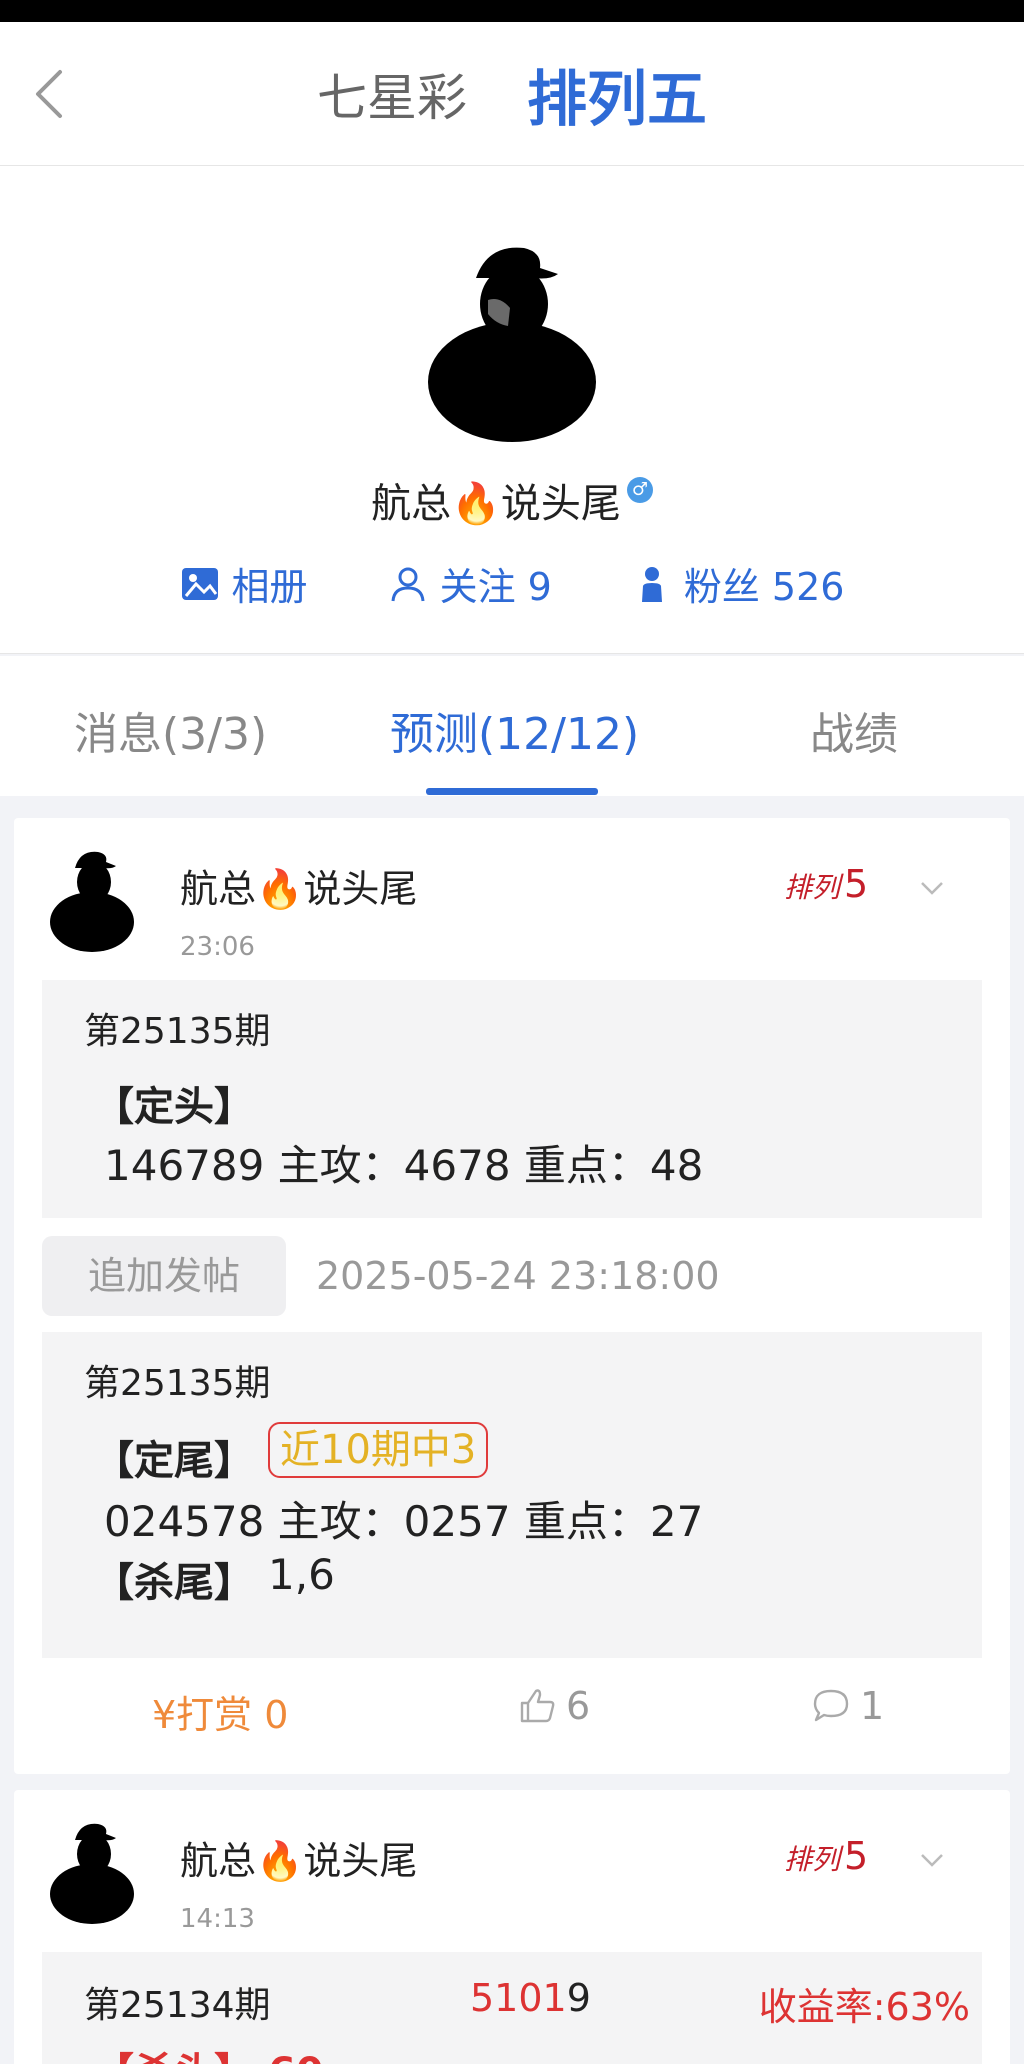 The width and height of the screenshot is (1024, 2064). What do you see at coordinates (174, 1461) in the screenshot?
I see `tail-label: 【定尾】` at bounding box center [174, 1461].